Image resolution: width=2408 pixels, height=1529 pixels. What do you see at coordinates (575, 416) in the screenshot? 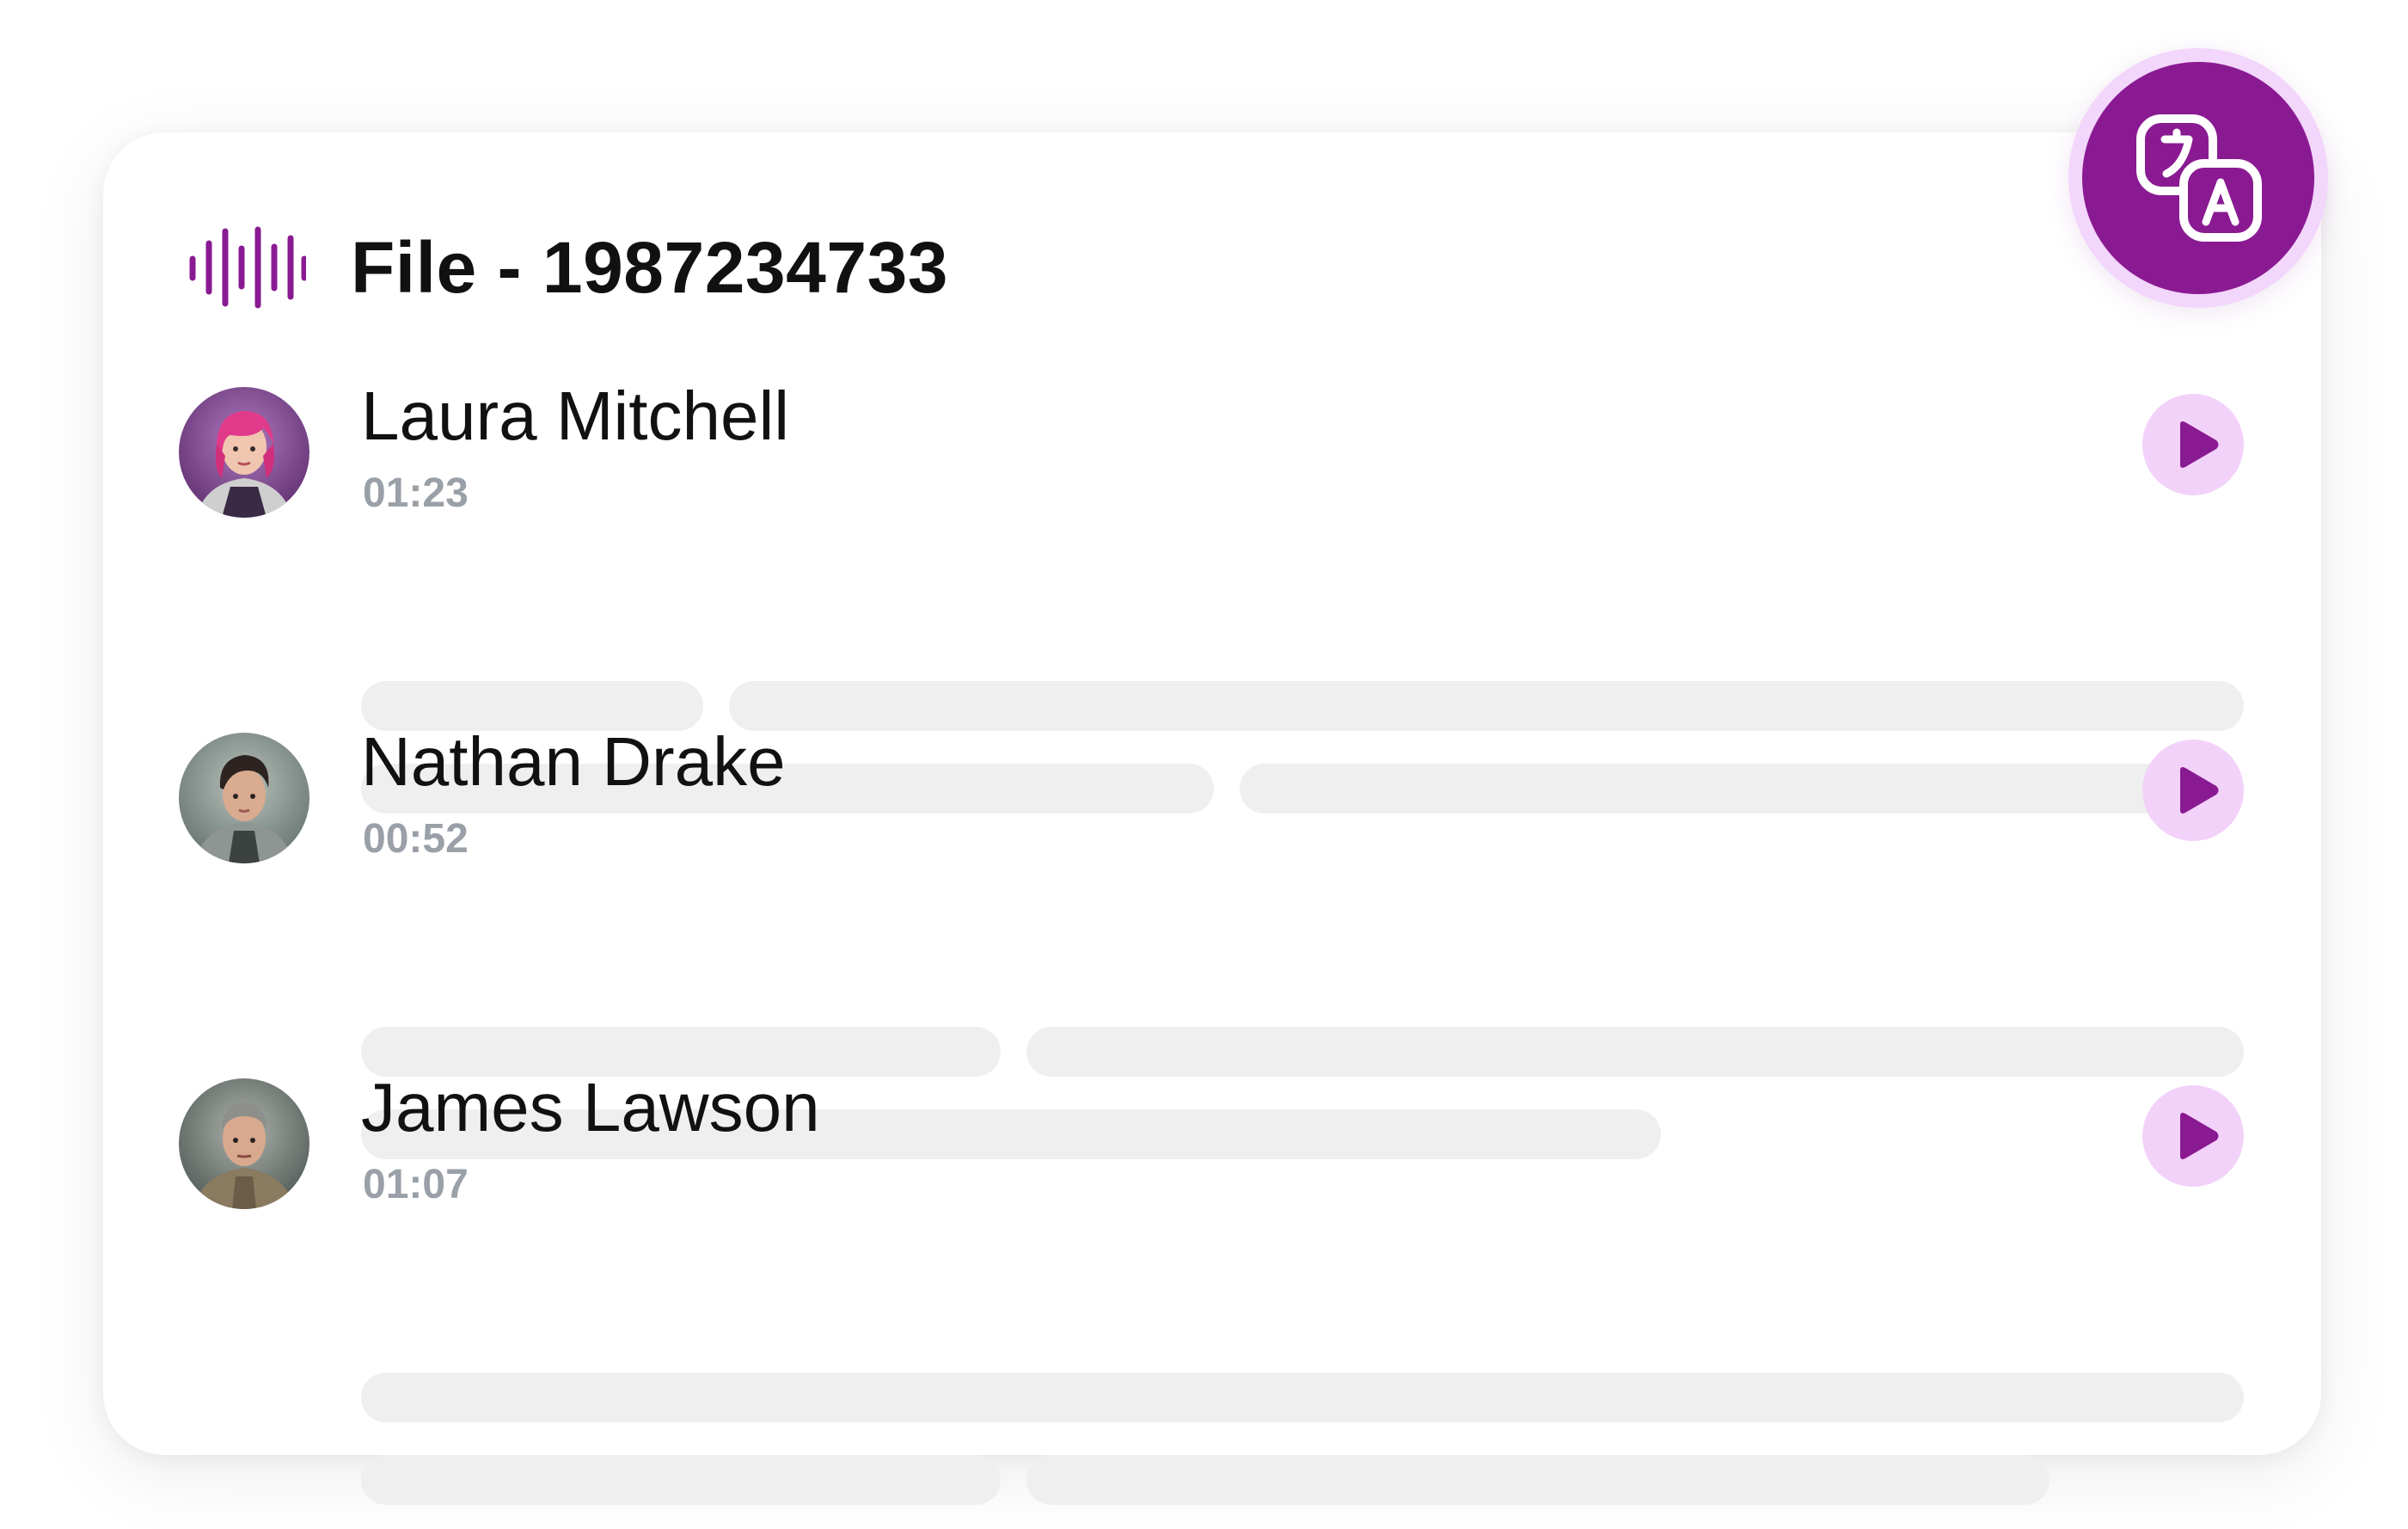
I see `speaker-name: Laura Mitchell` at bounding box center [575, 416].